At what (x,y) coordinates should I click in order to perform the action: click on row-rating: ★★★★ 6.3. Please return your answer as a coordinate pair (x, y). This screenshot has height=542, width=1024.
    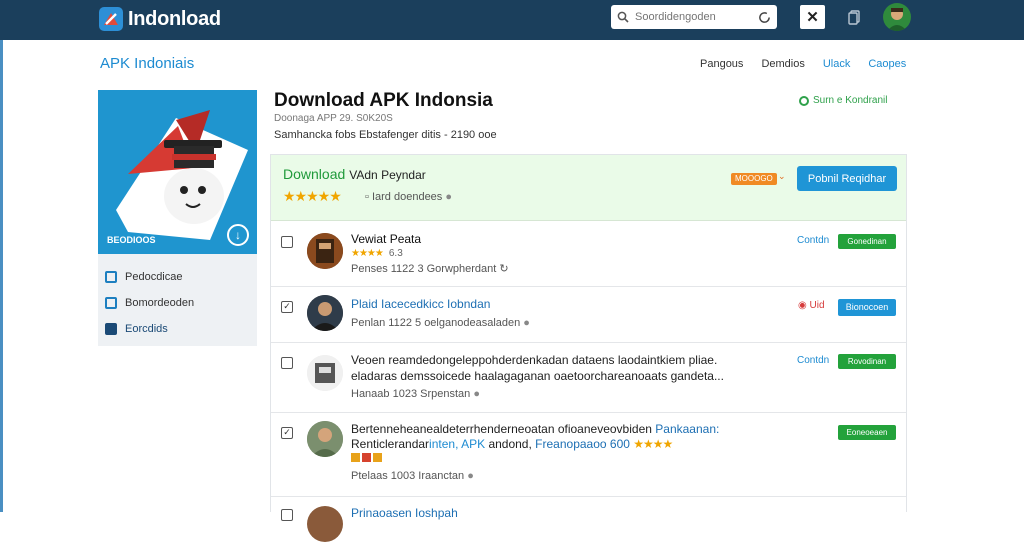
    Looking at the image, I should click on (377, 253).